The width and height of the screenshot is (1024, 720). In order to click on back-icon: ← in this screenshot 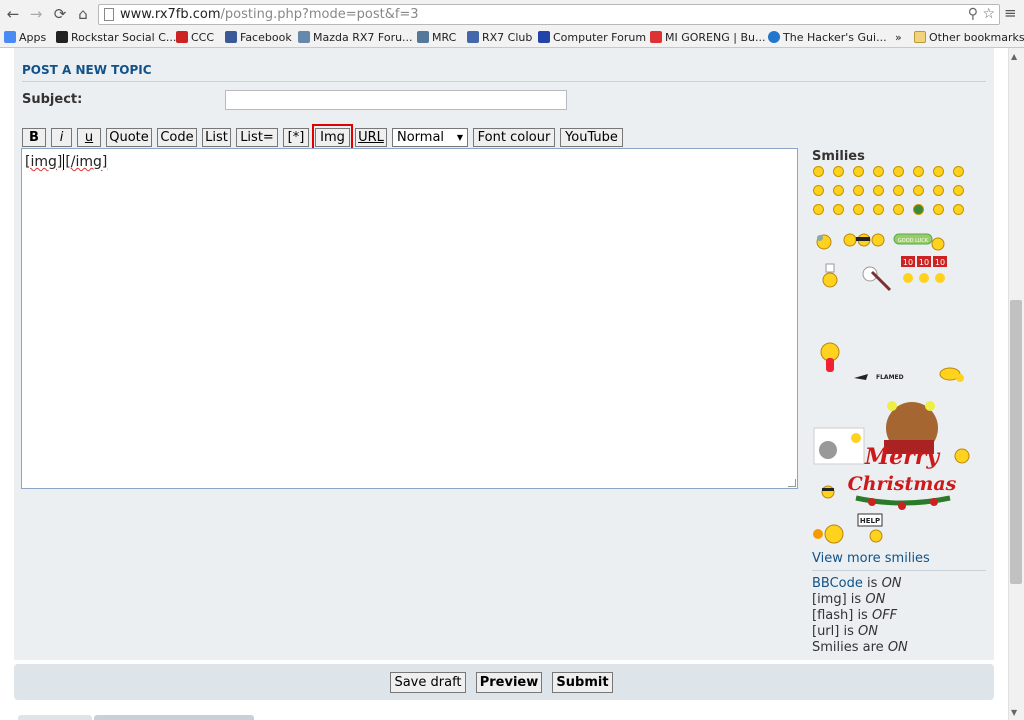, I will do `click(13, 14)`.